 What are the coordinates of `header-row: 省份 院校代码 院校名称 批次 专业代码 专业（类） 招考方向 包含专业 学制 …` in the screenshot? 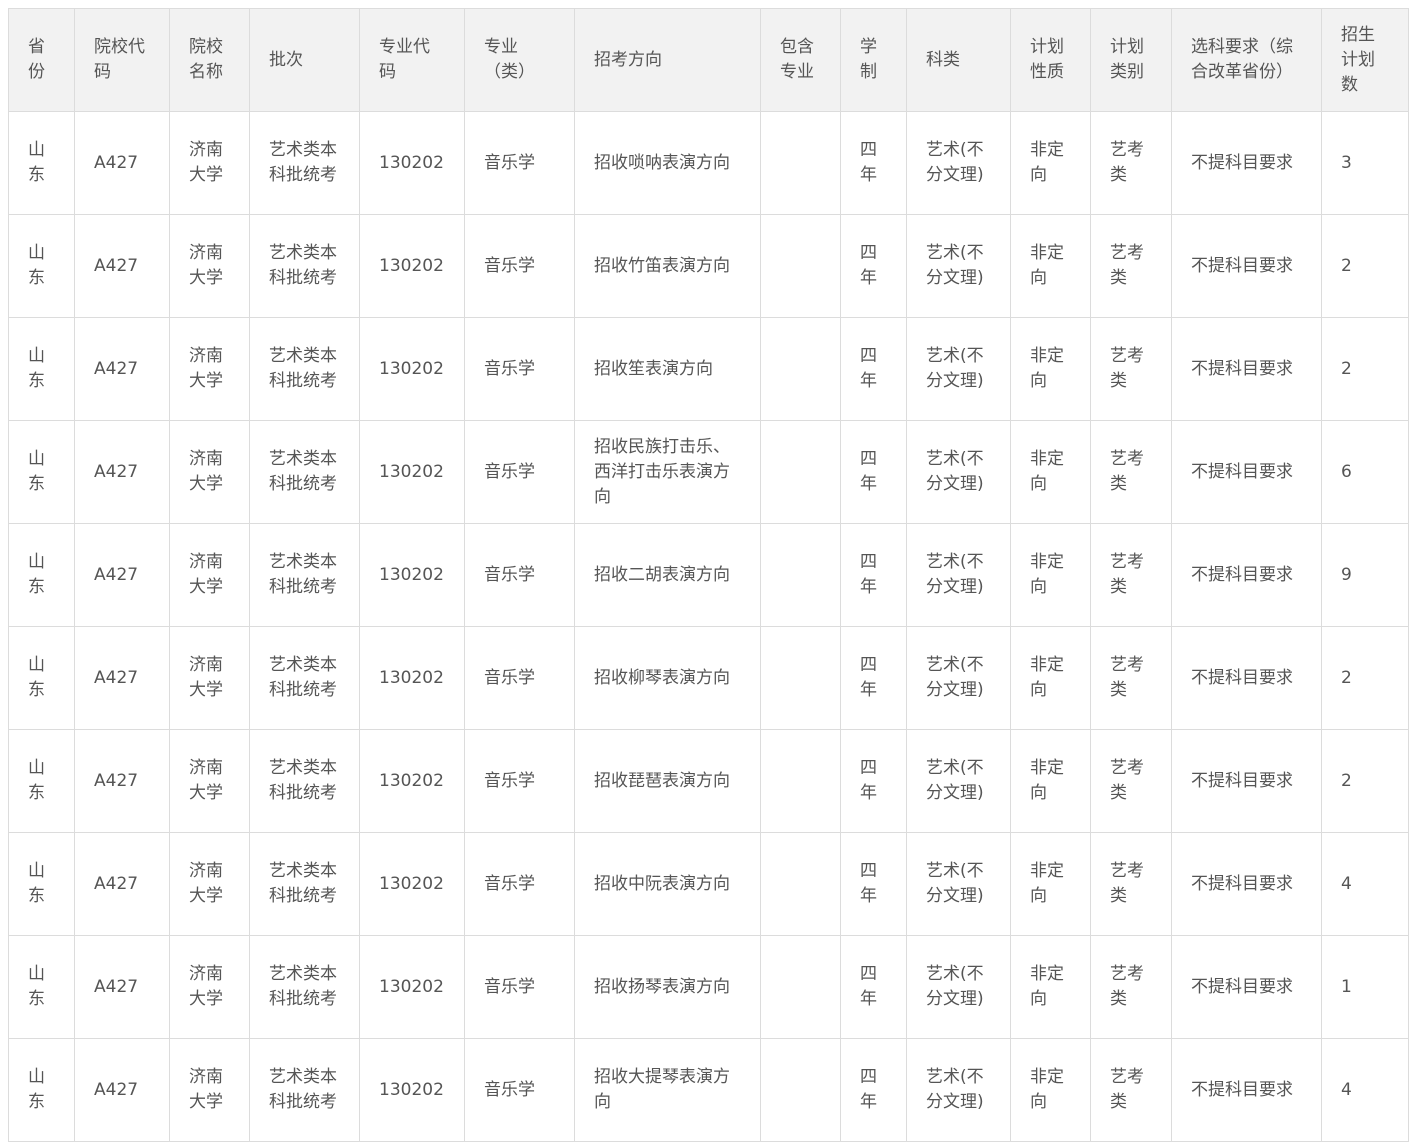 It's located at (708, 60).